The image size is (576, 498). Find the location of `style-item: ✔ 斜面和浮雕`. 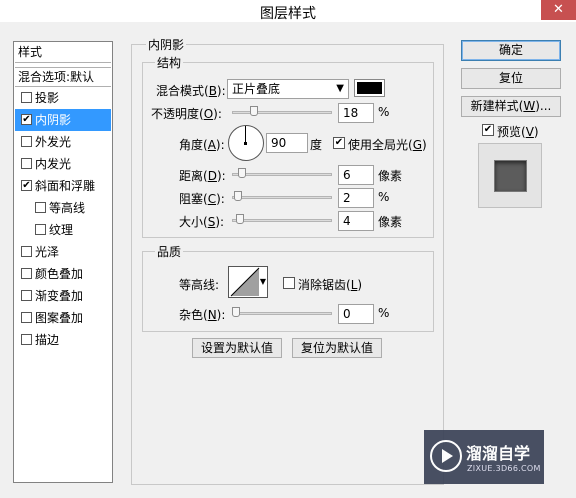

style-item: ✔ 斜面和浮雕 is located at coordinates (63, 186).